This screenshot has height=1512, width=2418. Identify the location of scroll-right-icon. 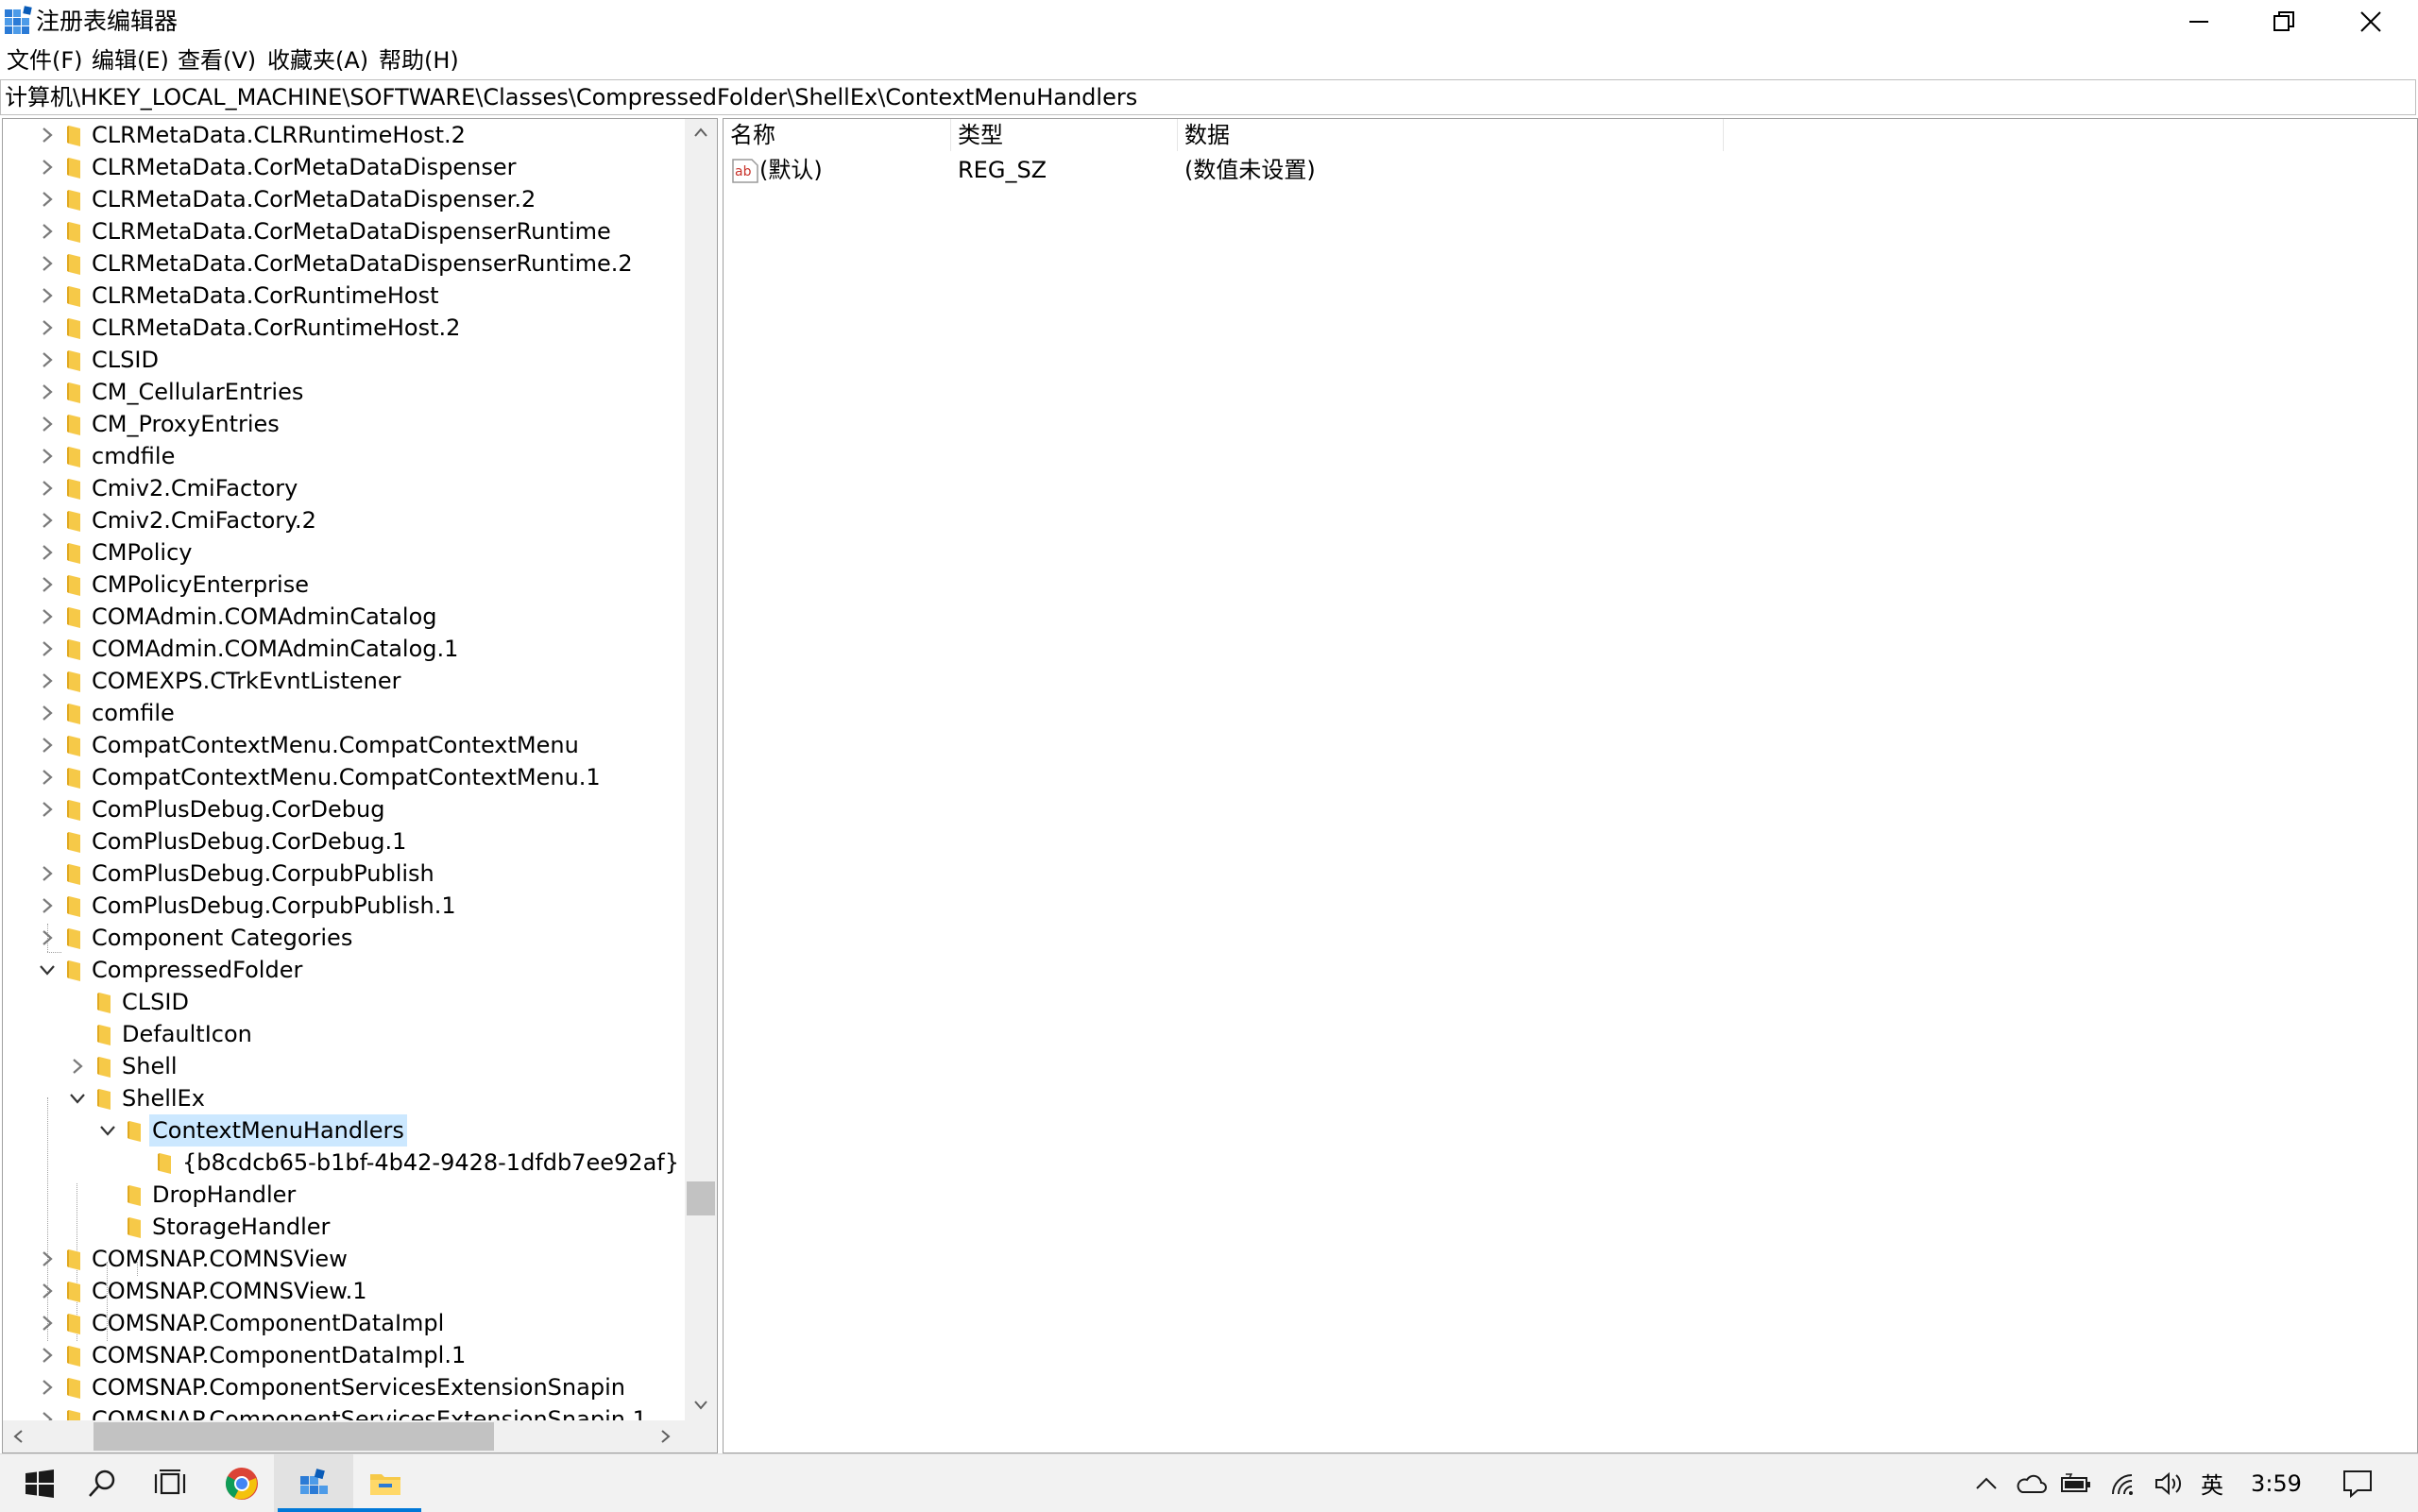
(666, 1436).